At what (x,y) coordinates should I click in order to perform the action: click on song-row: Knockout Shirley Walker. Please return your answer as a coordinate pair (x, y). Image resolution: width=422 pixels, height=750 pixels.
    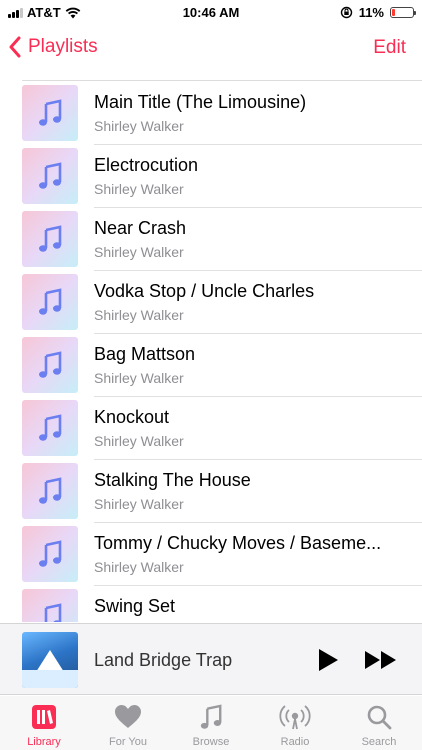
    Looking at the image, I should click on (211, 428).